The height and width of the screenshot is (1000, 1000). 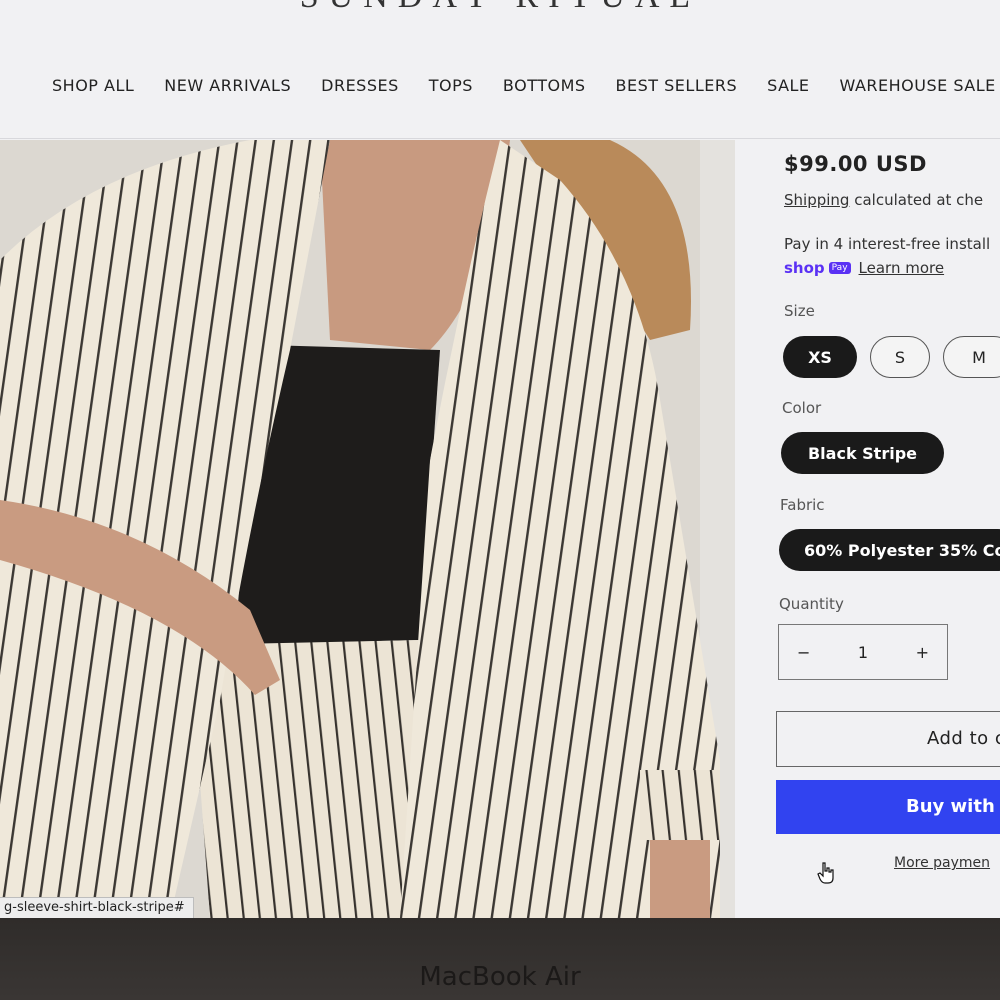 I want to click on nav-new-arrivals: NEW ARRIVALS, so click(x=227, y=87).